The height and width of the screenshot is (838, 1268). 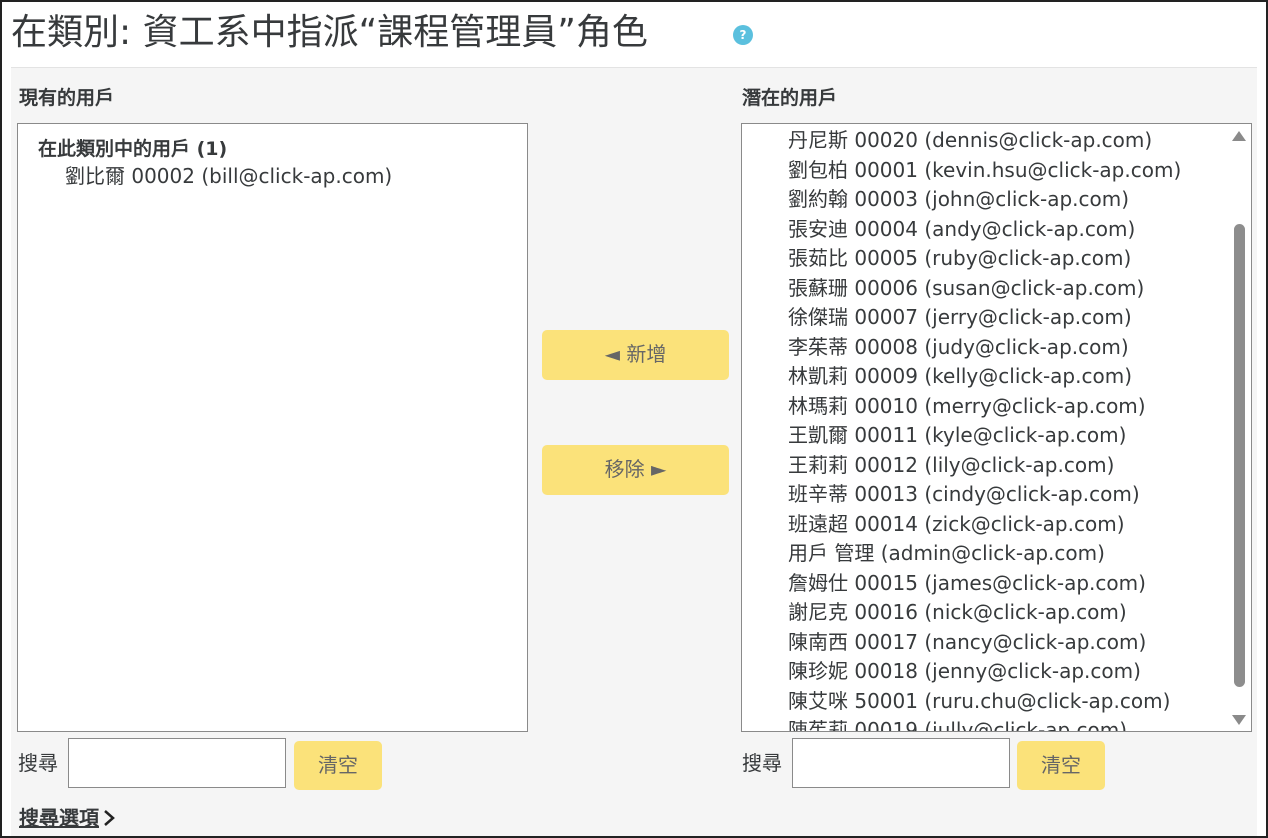 What do you see at coordinates (635, 470) in the screenshot?
I see `remove-user-button: 移除 ►` at bounding box center [635, 470].